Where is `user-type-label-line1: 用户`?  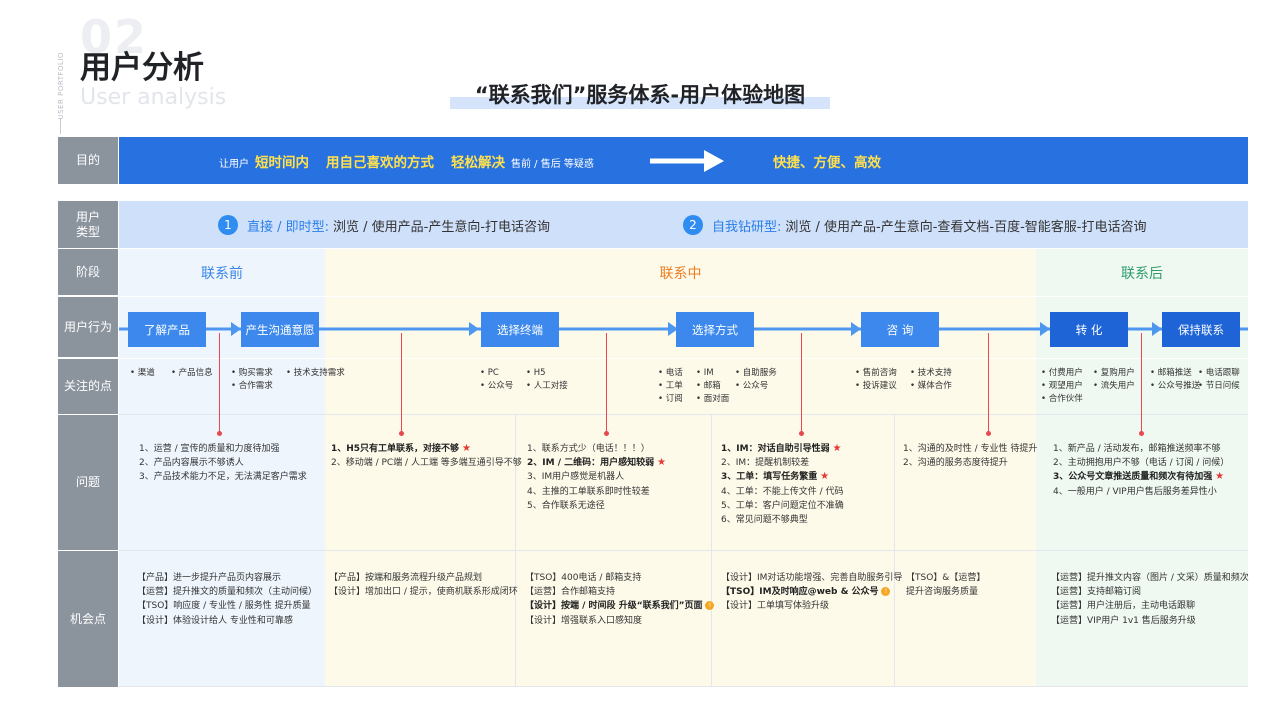 user-type-label-line1: 用户 is located at coordinates (87, 216).